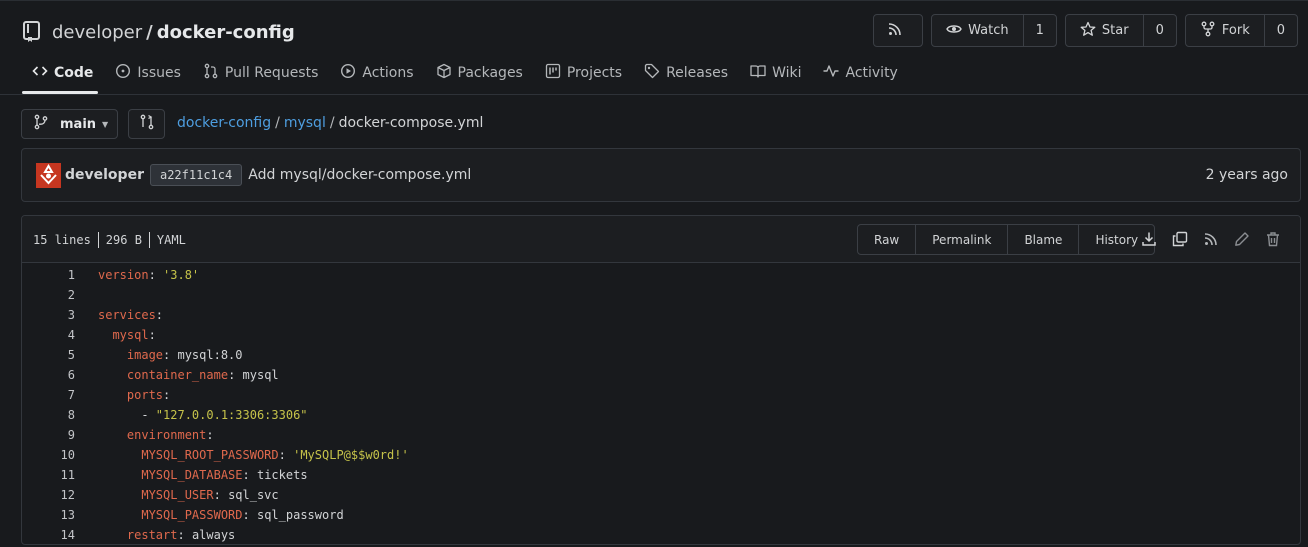  I want to click on commit-author-link: developer, so click(104, 175).